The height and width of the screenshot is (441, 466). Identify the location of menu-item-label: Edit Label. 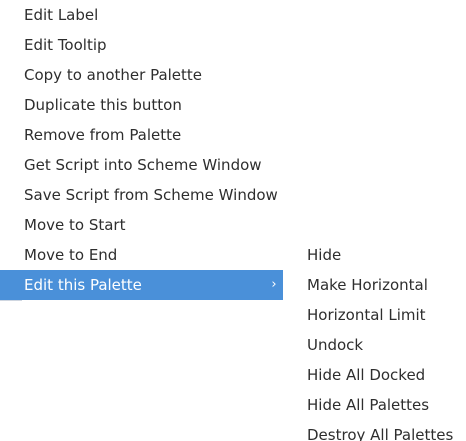
(61, 15).